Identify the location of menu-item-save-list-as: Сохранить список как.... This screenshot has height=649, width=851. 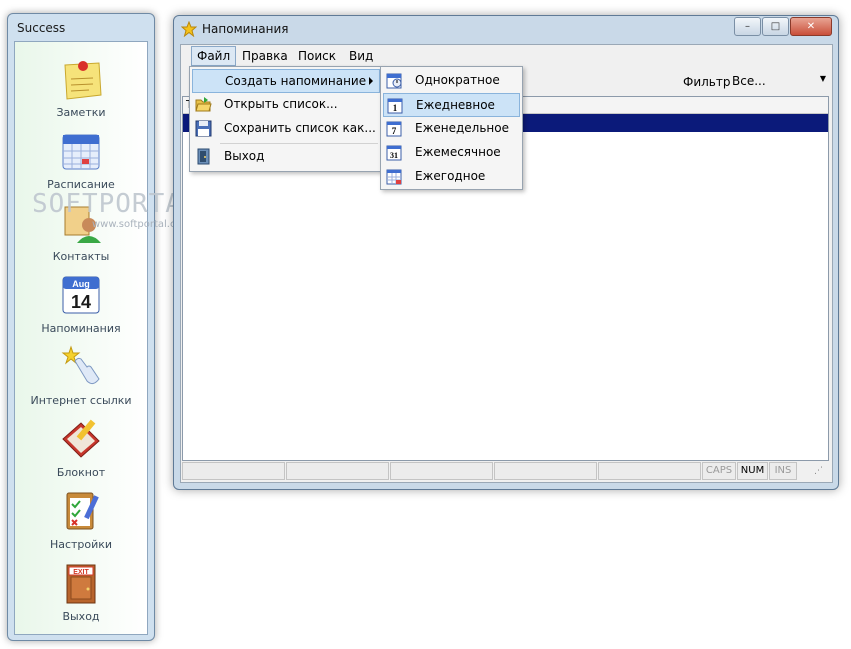
(286, 128).